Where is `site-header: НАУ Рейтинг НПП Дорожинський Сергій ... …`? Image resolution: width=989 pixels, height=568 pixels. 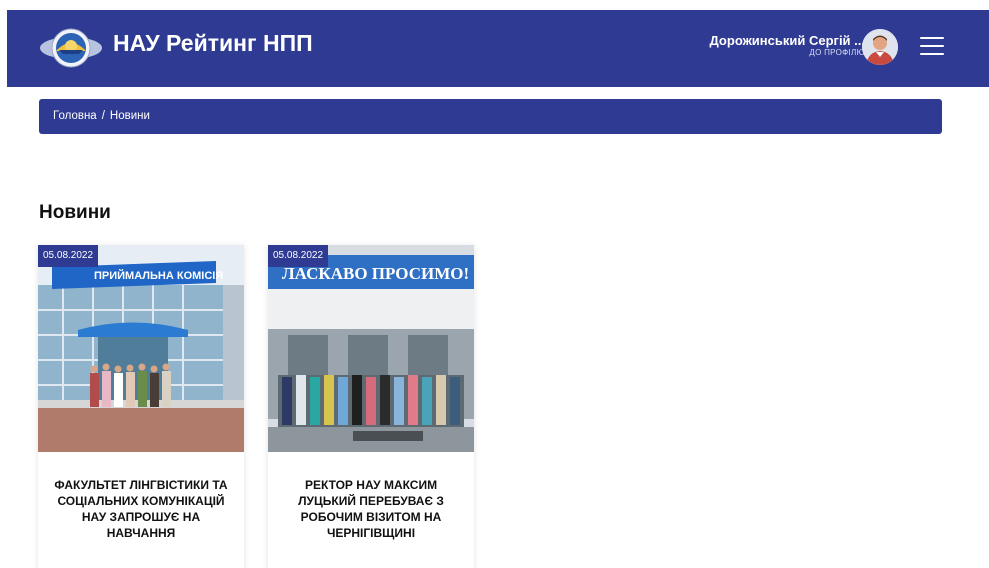
site-header: НАУ Рейтинг НПП Дорожинський Сергій ... … is located at coordinates (498, 48).